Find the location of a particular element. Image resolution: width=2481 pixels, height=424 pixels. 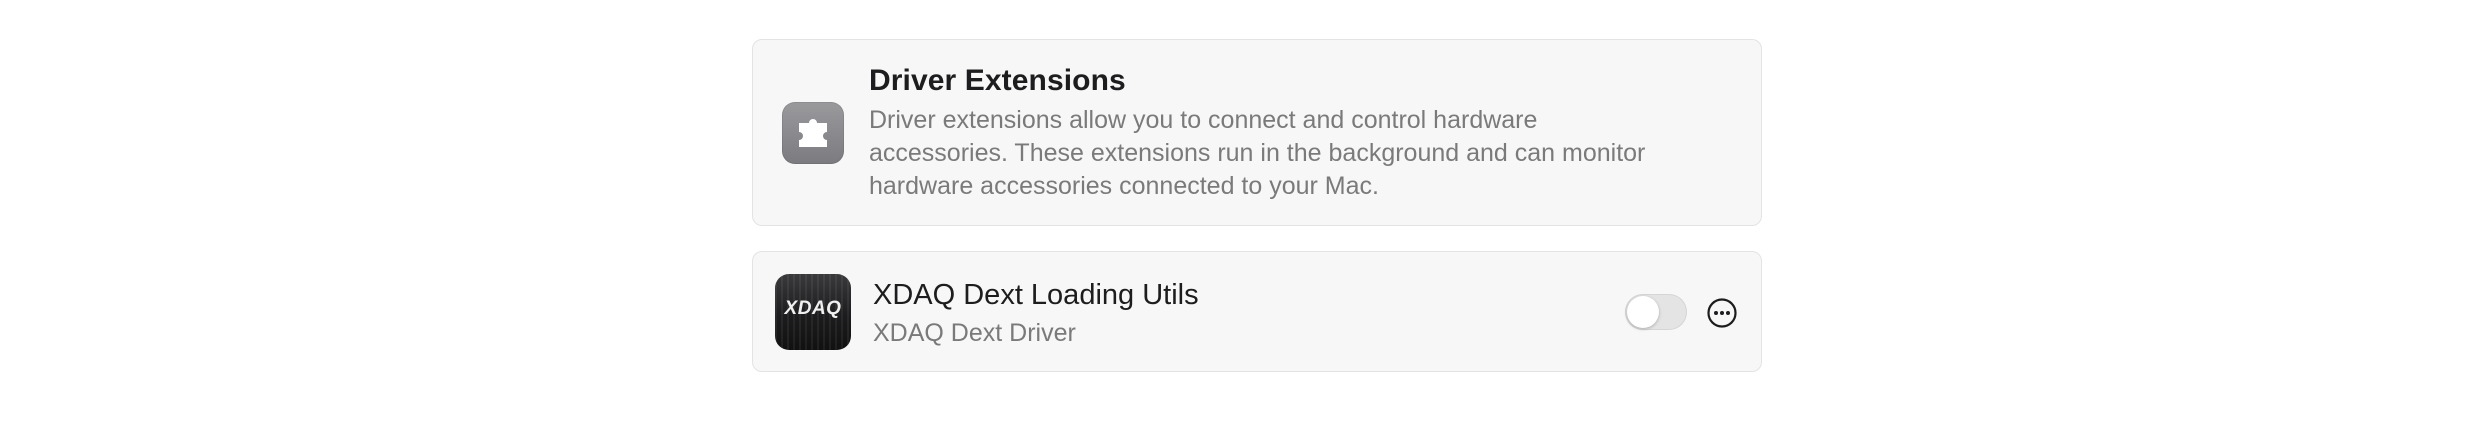

xdaq-app-icon: XDAQ is located at coordinates (813, 312).